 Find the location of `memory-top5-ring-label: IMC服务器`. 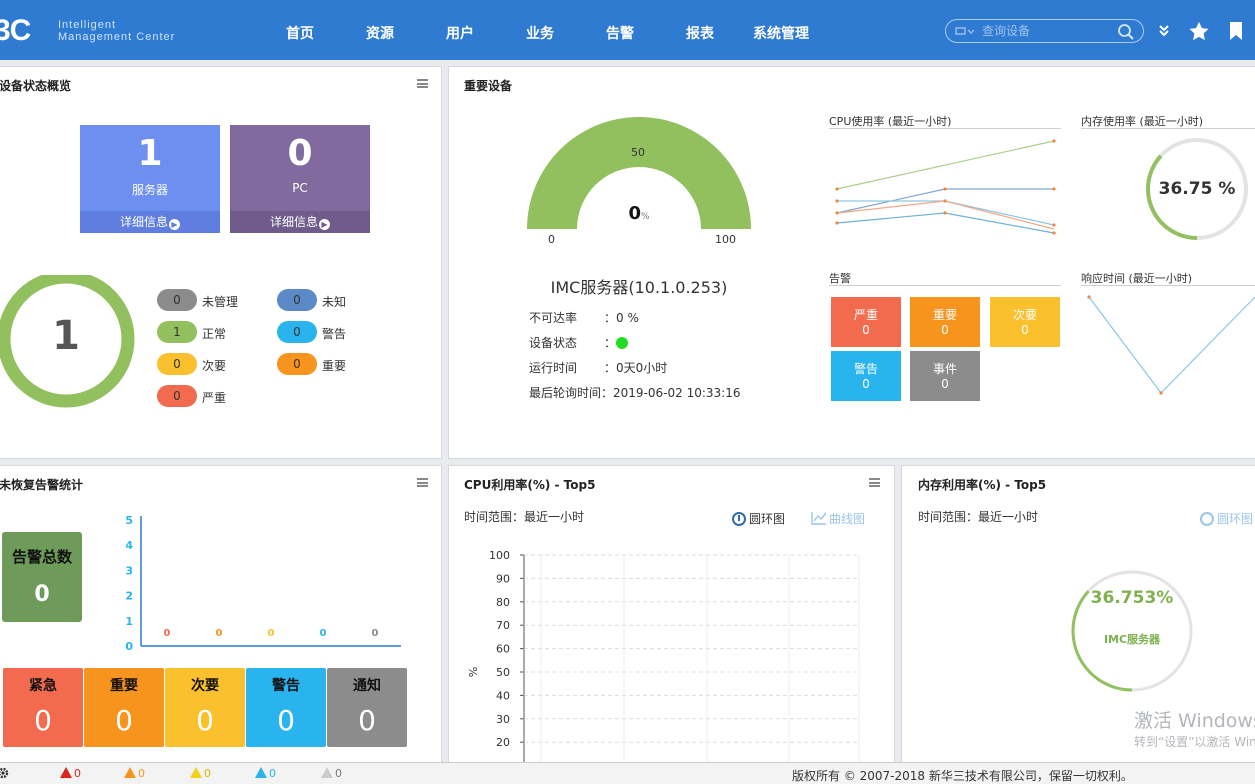

memory-top5-ring-label: IMC服务器 is located at coordinates (1132, 639).